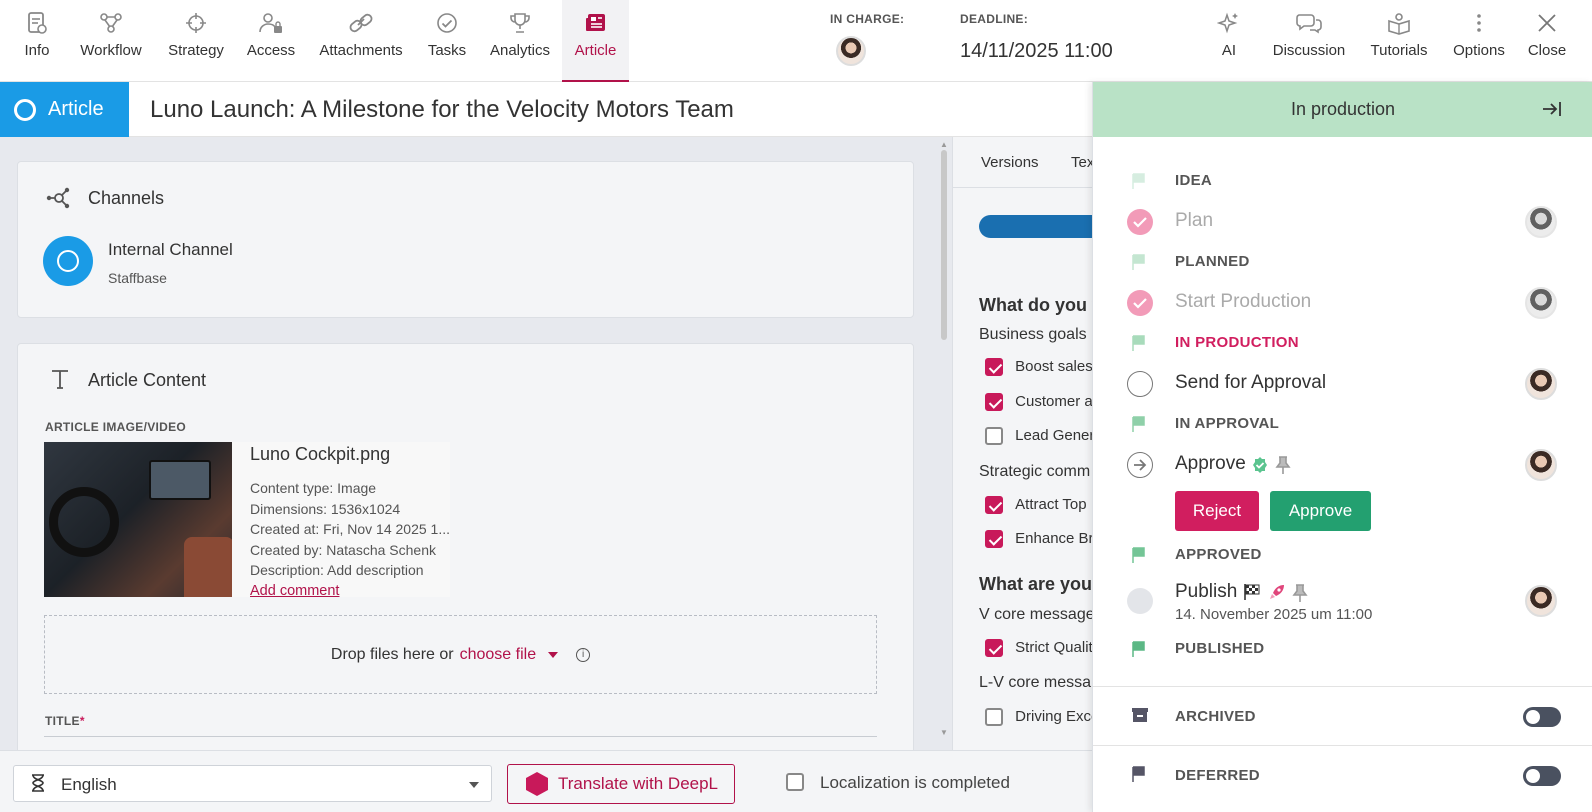 This screenshot has height=812, width=1592. I want to click on ai-button: AI, so click(1229, 41).